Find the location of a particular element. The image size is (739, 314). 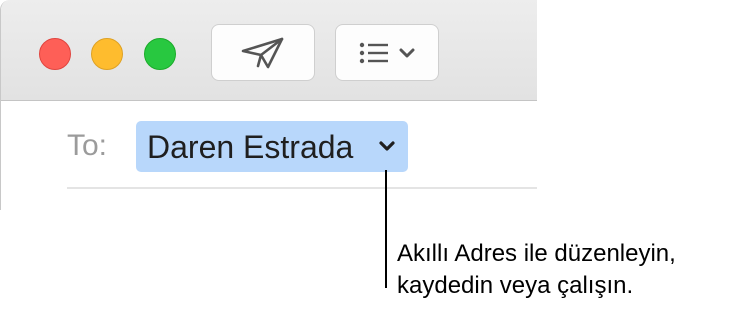

send-button is located at coordinates (263, 52).